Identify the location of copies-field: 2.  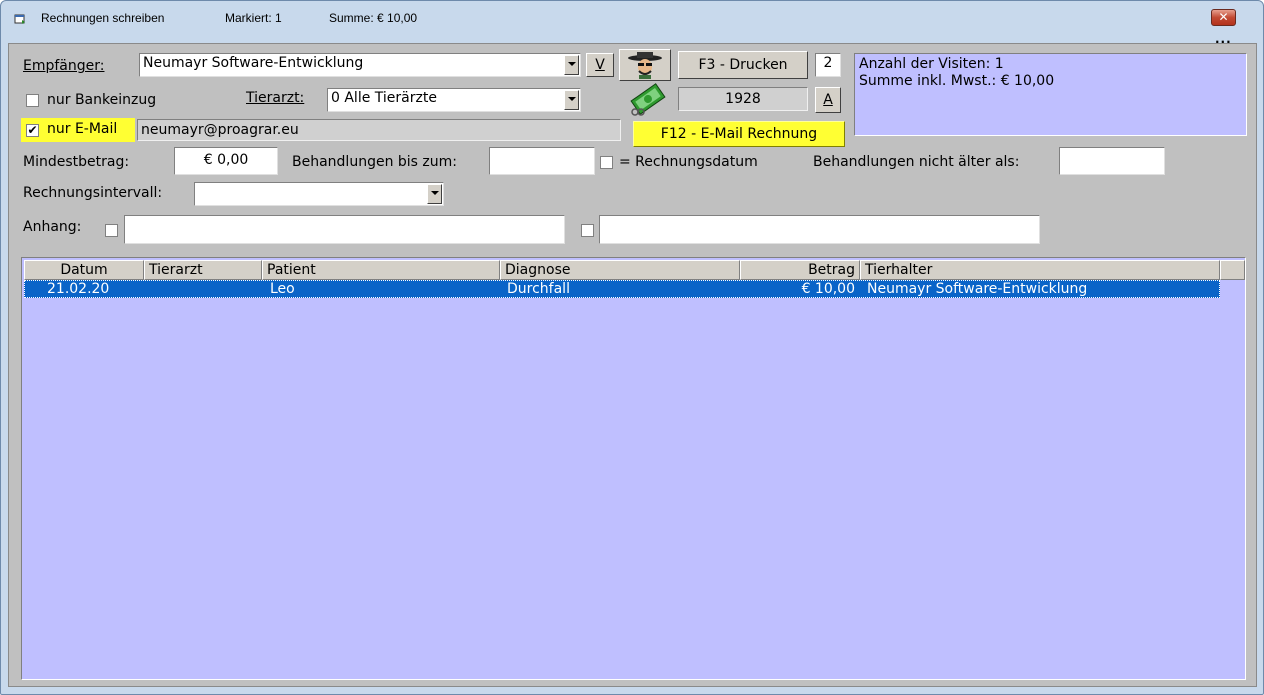
(828, 65).